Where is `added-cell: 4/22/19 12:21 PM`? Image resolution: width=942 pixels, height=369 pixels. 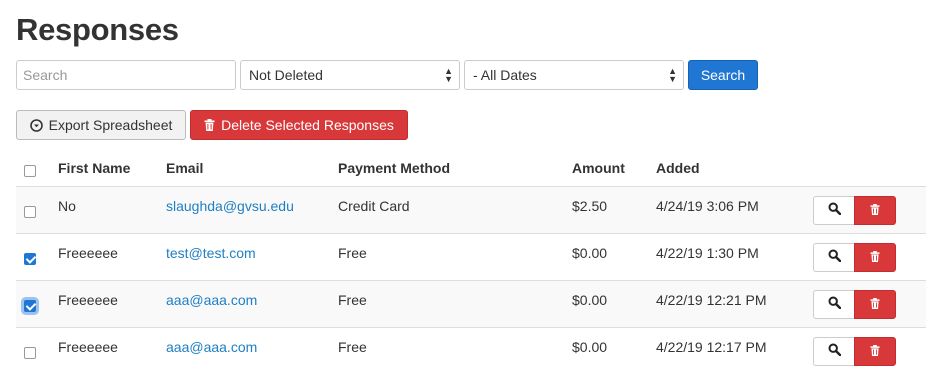
added-cell: 4/22/19 12:21 PM is located at coordinates (711, 300).